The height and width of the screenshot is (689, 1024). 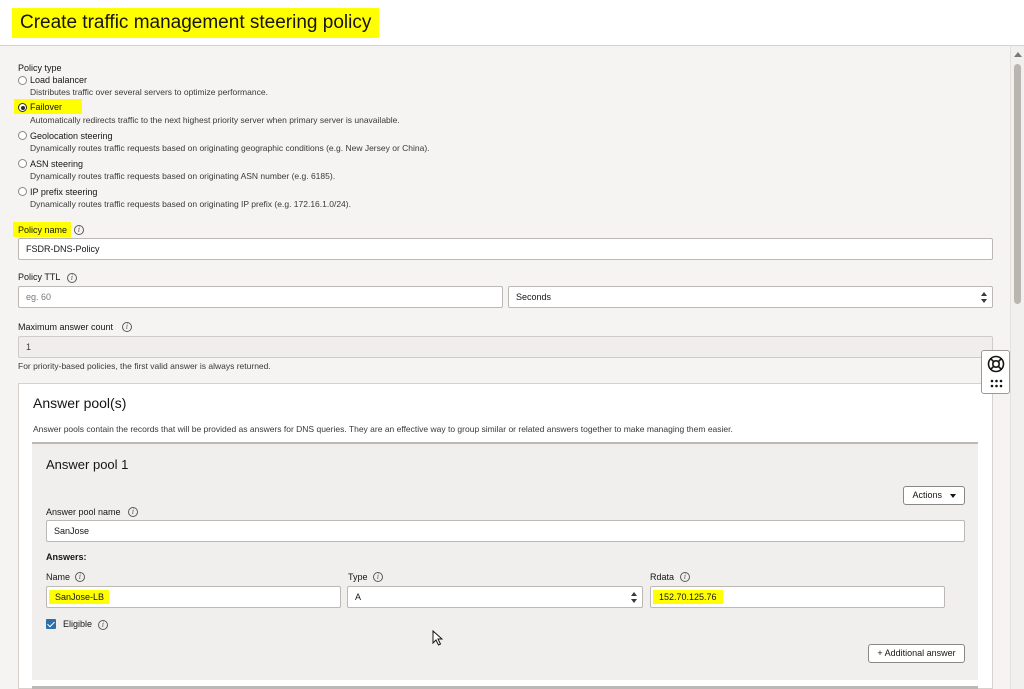 I want to click on ttl-unit-value: Seconds, so click(x=534, y=297).